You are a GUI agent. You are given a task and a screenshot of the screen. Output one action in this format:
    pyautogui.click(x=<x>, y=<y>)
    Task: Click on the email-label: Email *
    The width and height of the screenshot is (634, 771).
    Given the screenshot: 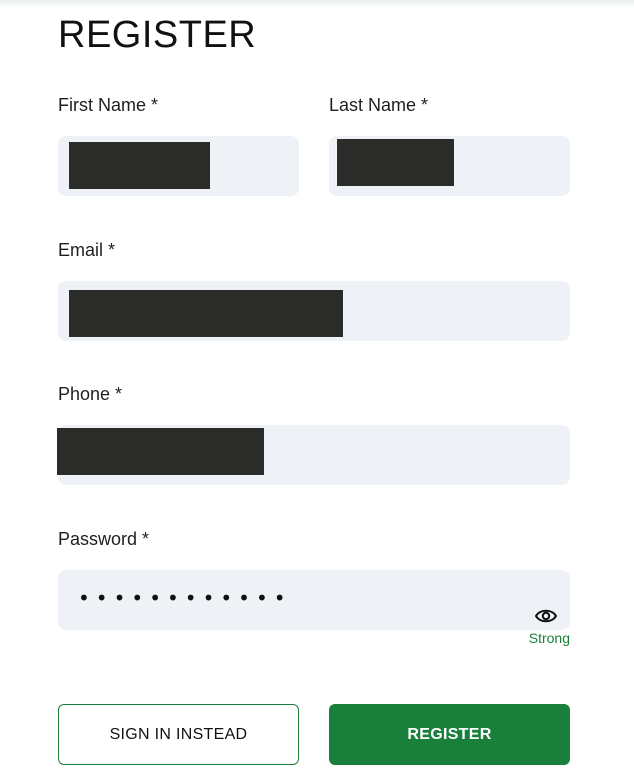 What is the action you would take?
    pyautogui.click(x=87, y=250)
    